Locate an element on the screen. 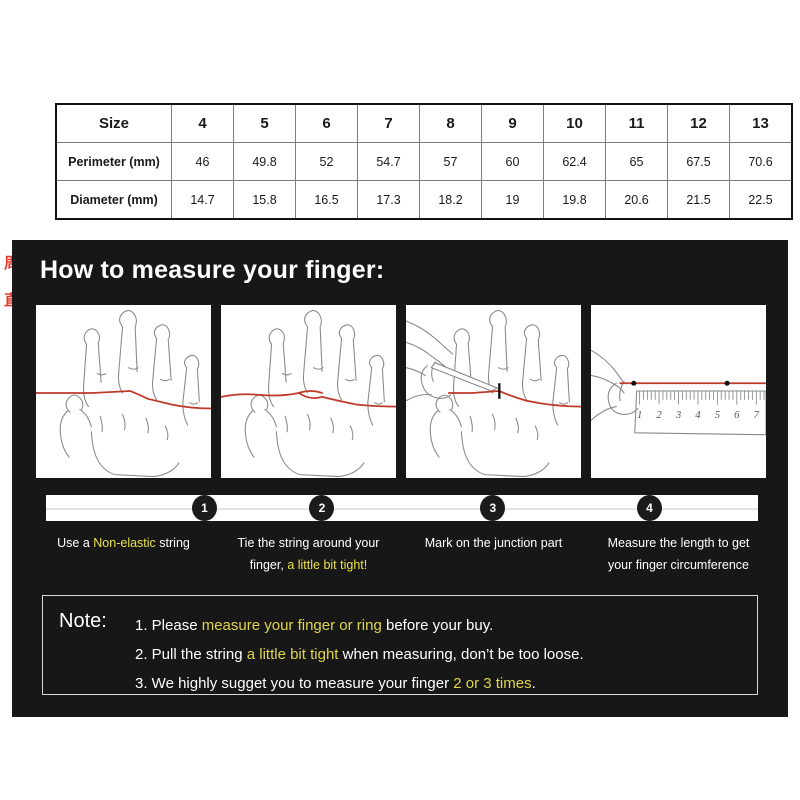 The height and width of the screenshot is (800, 800). diameter-cell: 16.5 is located at coordinates (326, 200).